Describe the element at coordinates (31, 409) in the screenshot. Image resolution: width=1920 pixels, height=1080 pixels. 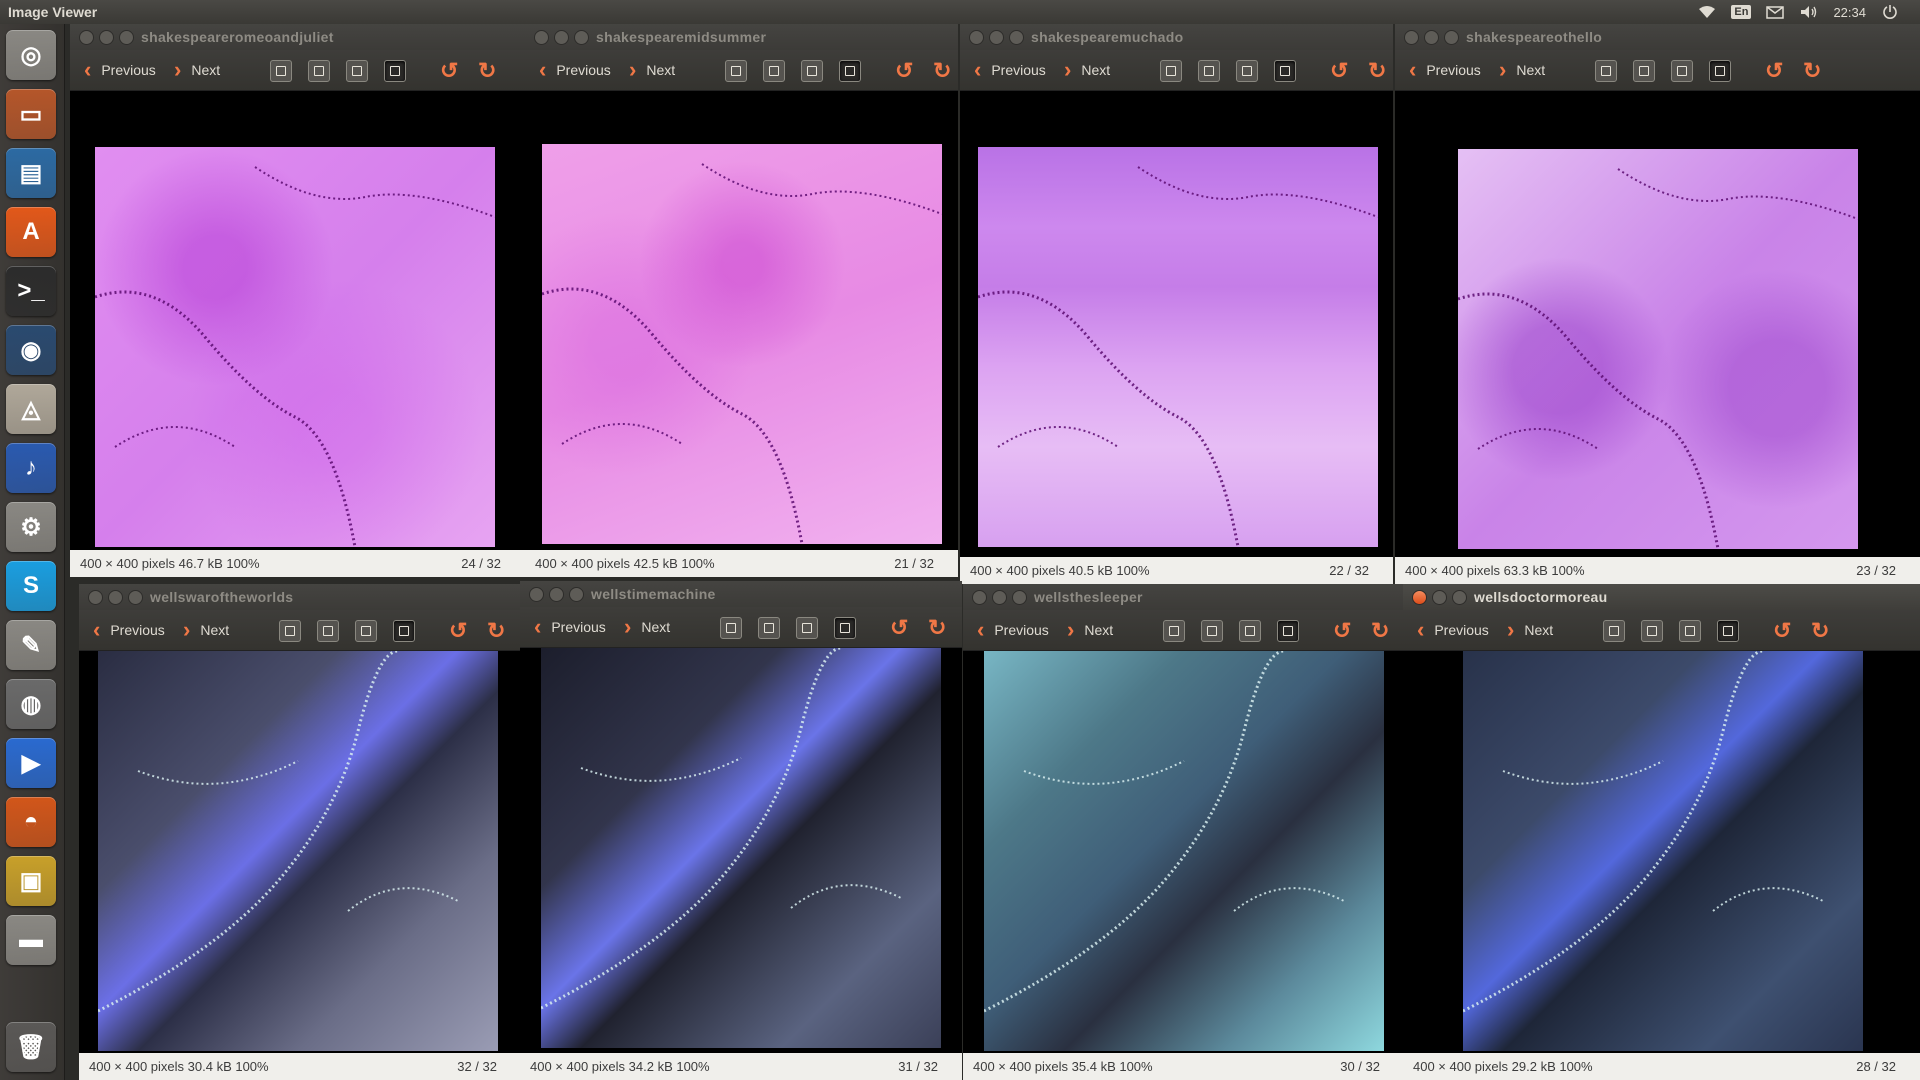
I see `map-icon: ◬` at that location.